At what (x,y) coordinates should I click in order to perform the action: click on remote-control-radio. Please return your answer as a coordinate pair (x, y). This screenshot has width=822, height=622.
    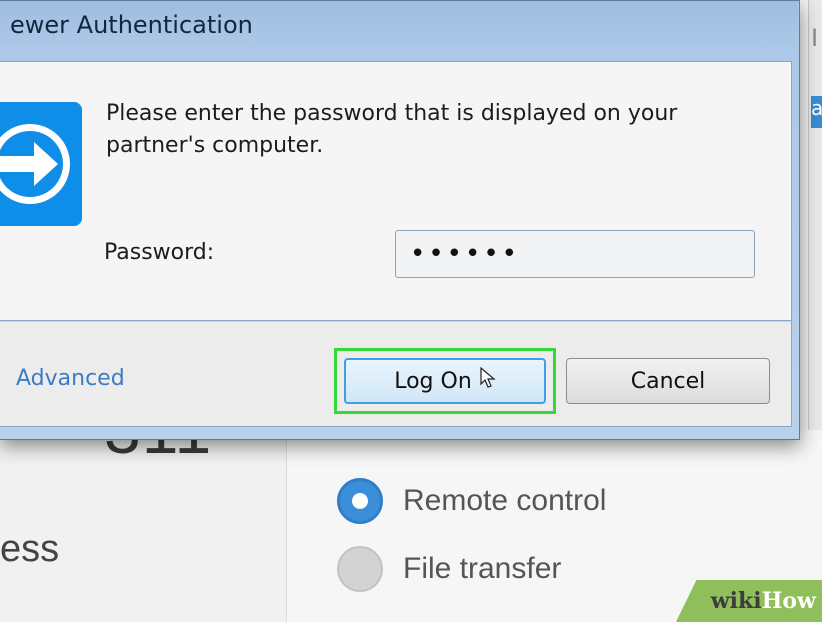
    Looking at the image, I should click on (360, 501).